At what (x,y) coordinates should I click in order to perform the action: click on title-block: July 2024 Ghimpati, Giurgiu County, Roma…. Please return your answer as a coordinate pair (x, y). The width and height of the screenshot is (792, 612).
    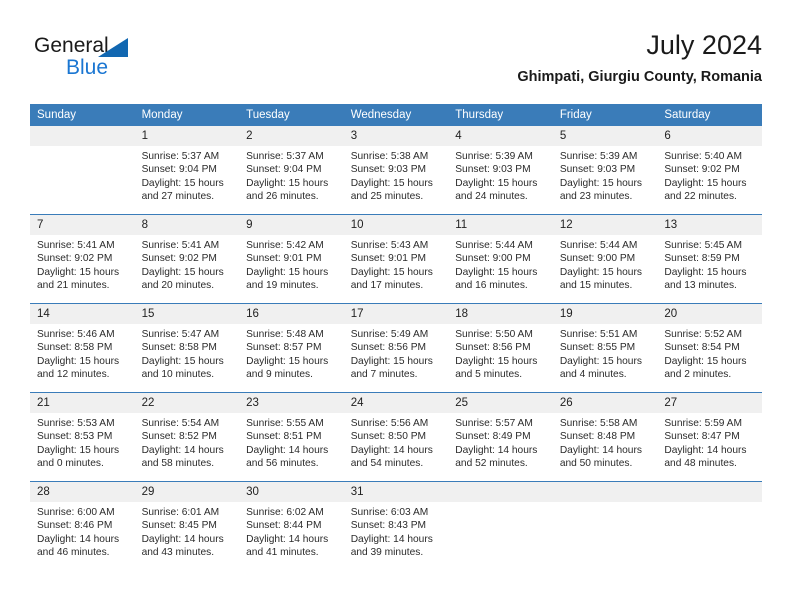
    Looking at the image, I should click on (639, 58).